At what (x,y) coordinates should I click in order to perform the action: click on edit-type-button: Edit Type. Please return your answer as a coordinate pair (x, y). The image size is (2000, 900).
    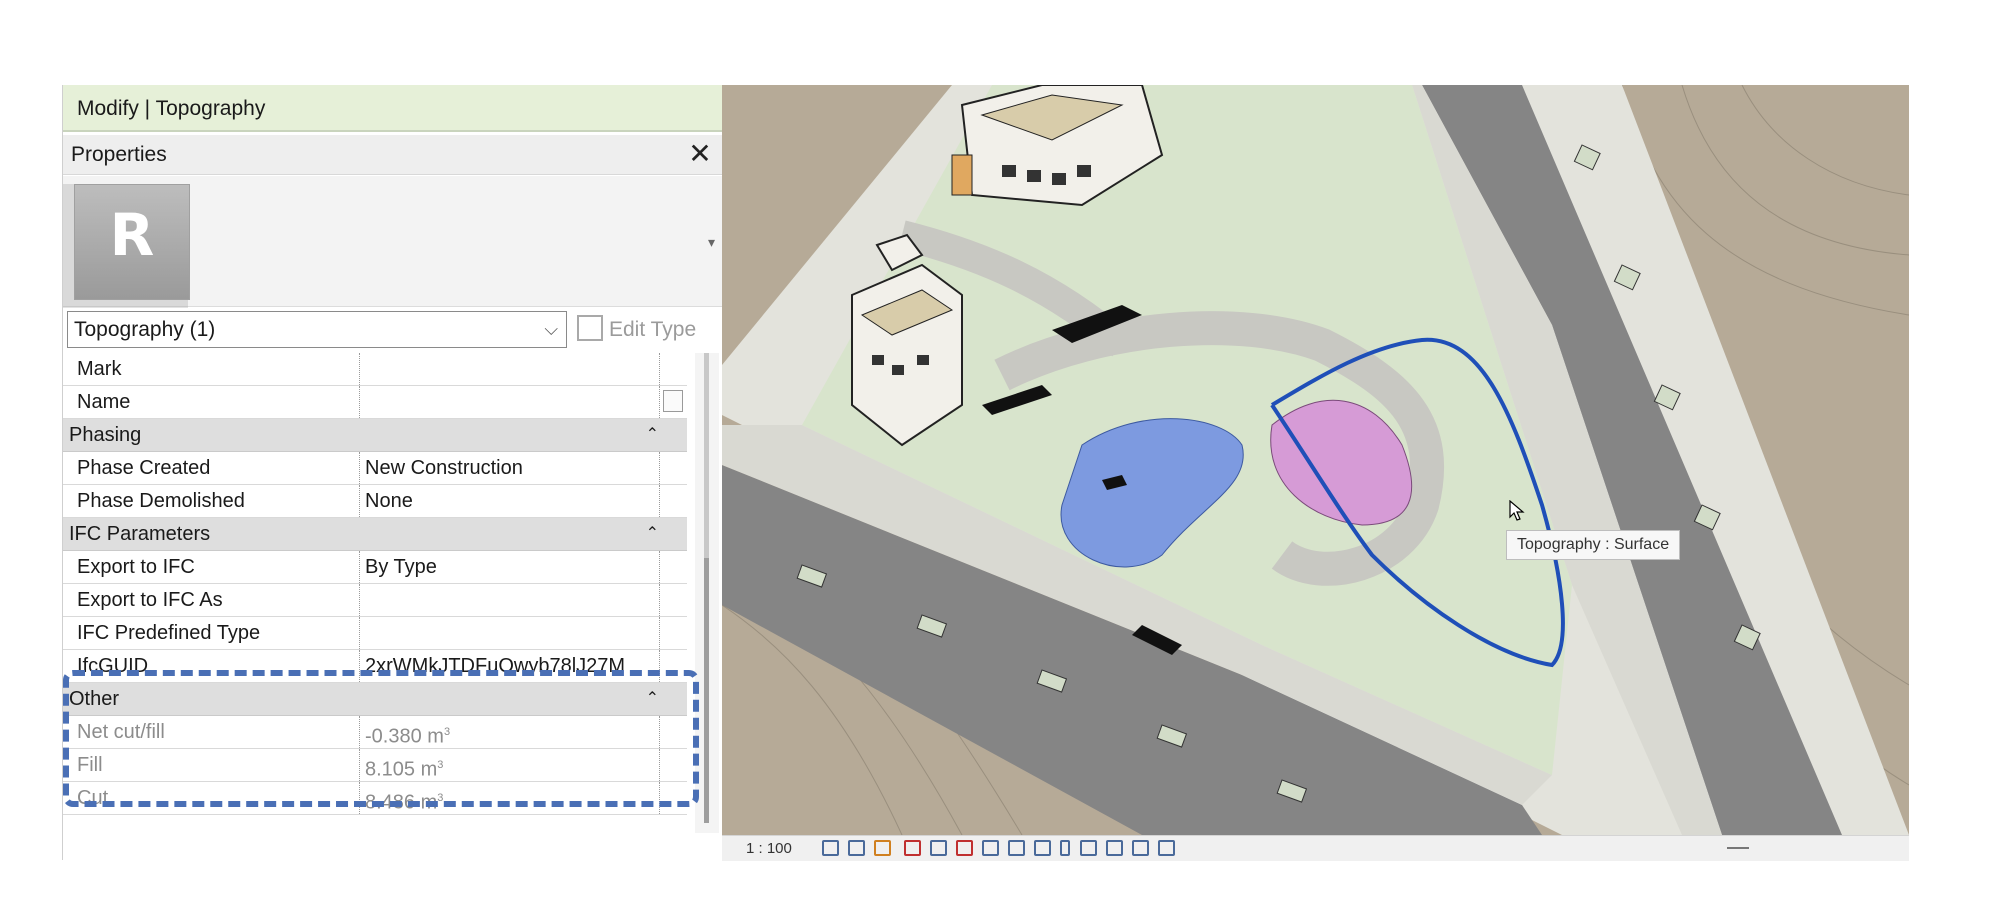
    Looking at the image, I should click on (650, 329).